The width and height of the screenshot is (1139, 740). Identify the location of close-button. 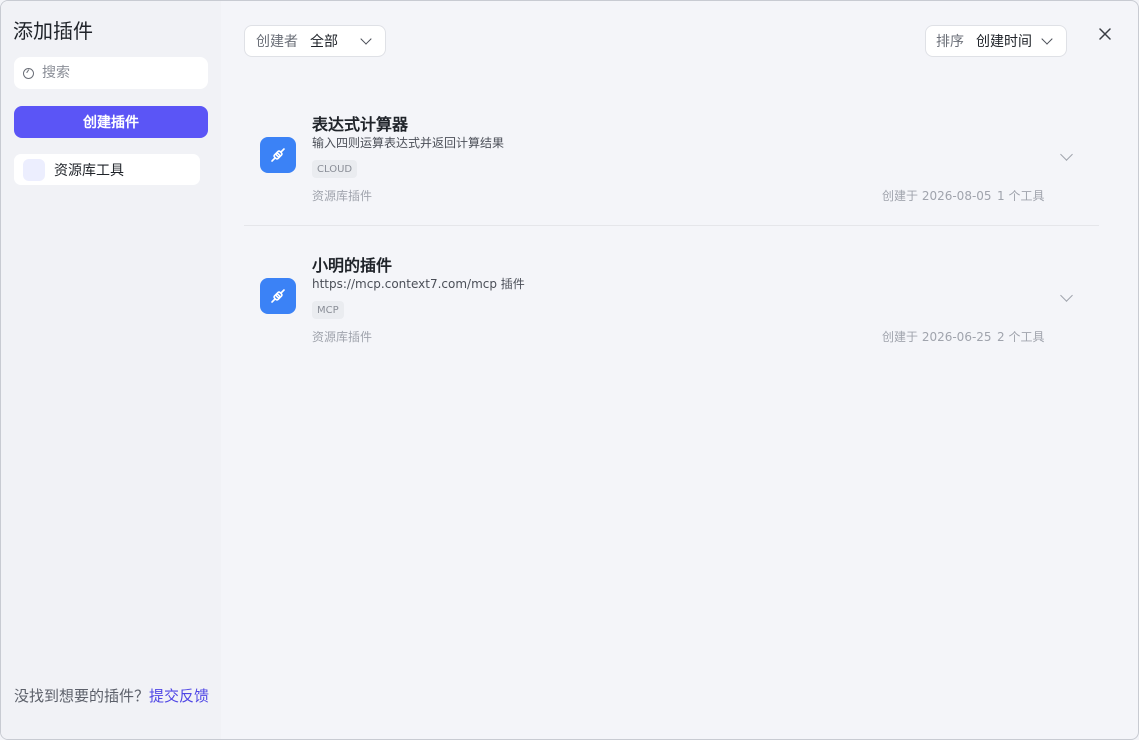
(1105, 34).